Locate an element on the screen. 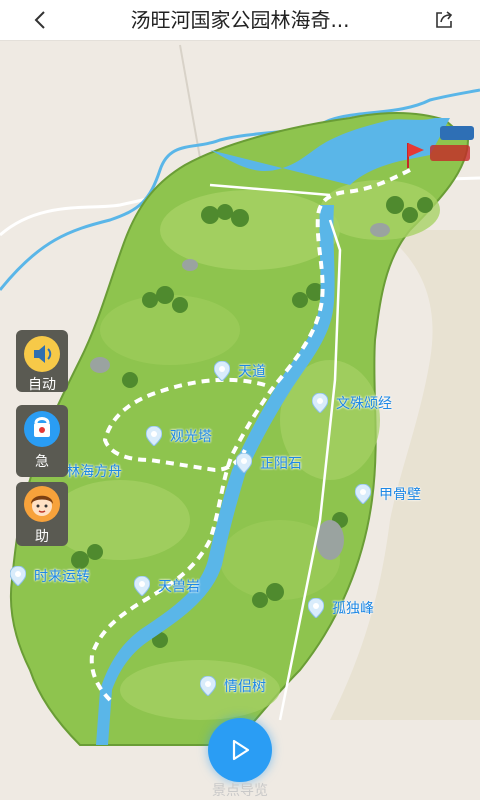 The width and height of the screenshot is (480, 800). poi-label: 林海方舟 is located at coordinates (94, 472).